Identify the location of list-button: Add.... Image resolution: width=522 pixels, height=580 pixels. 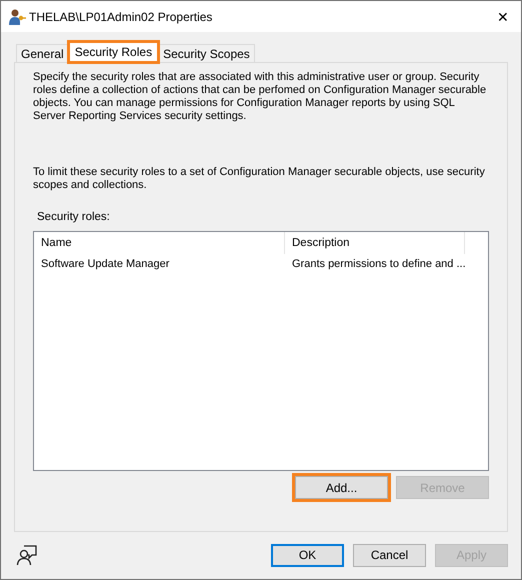
(341, 487).